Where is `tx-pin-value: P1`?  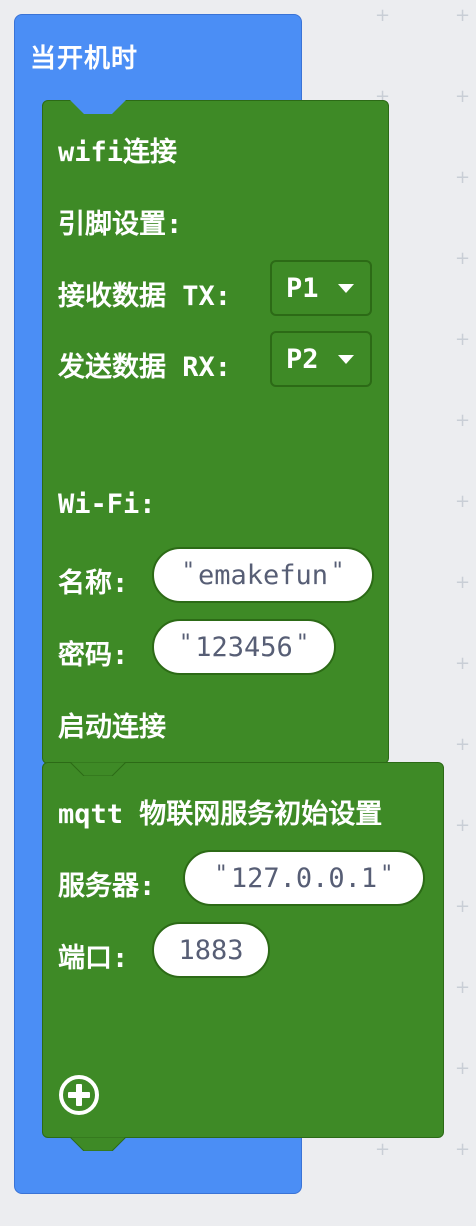 tx-pin-value: P1 is located at coordinates (302, 288).